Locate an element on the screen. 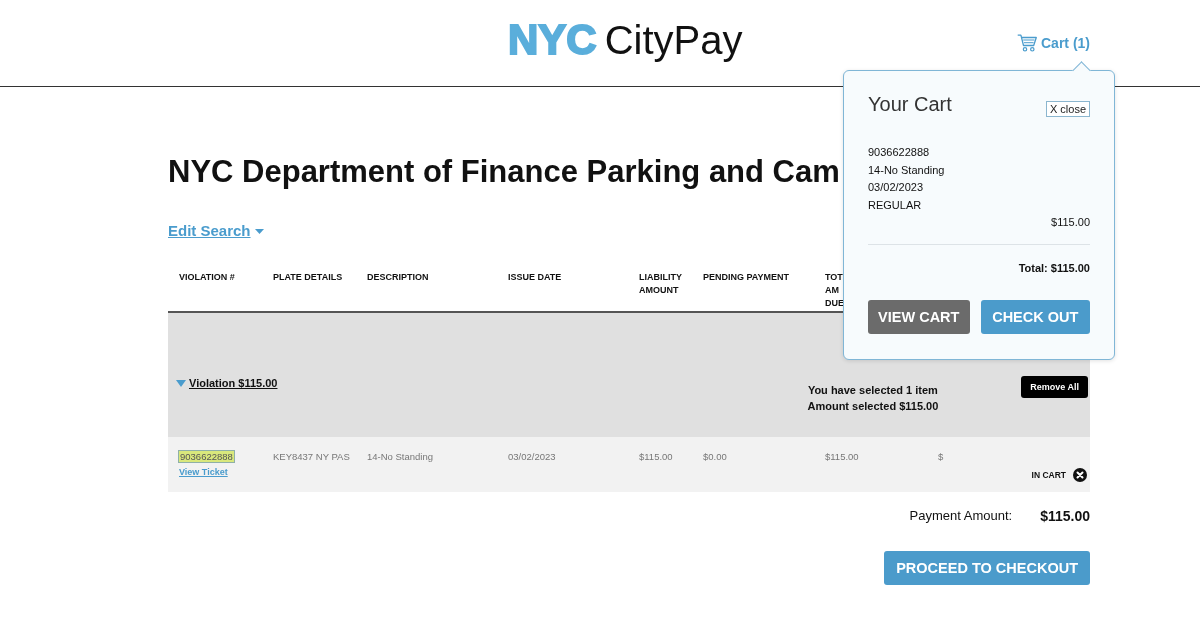 The image size is (1200, 617). remove-circle-x-icon is located at coordinates (1080, 474).